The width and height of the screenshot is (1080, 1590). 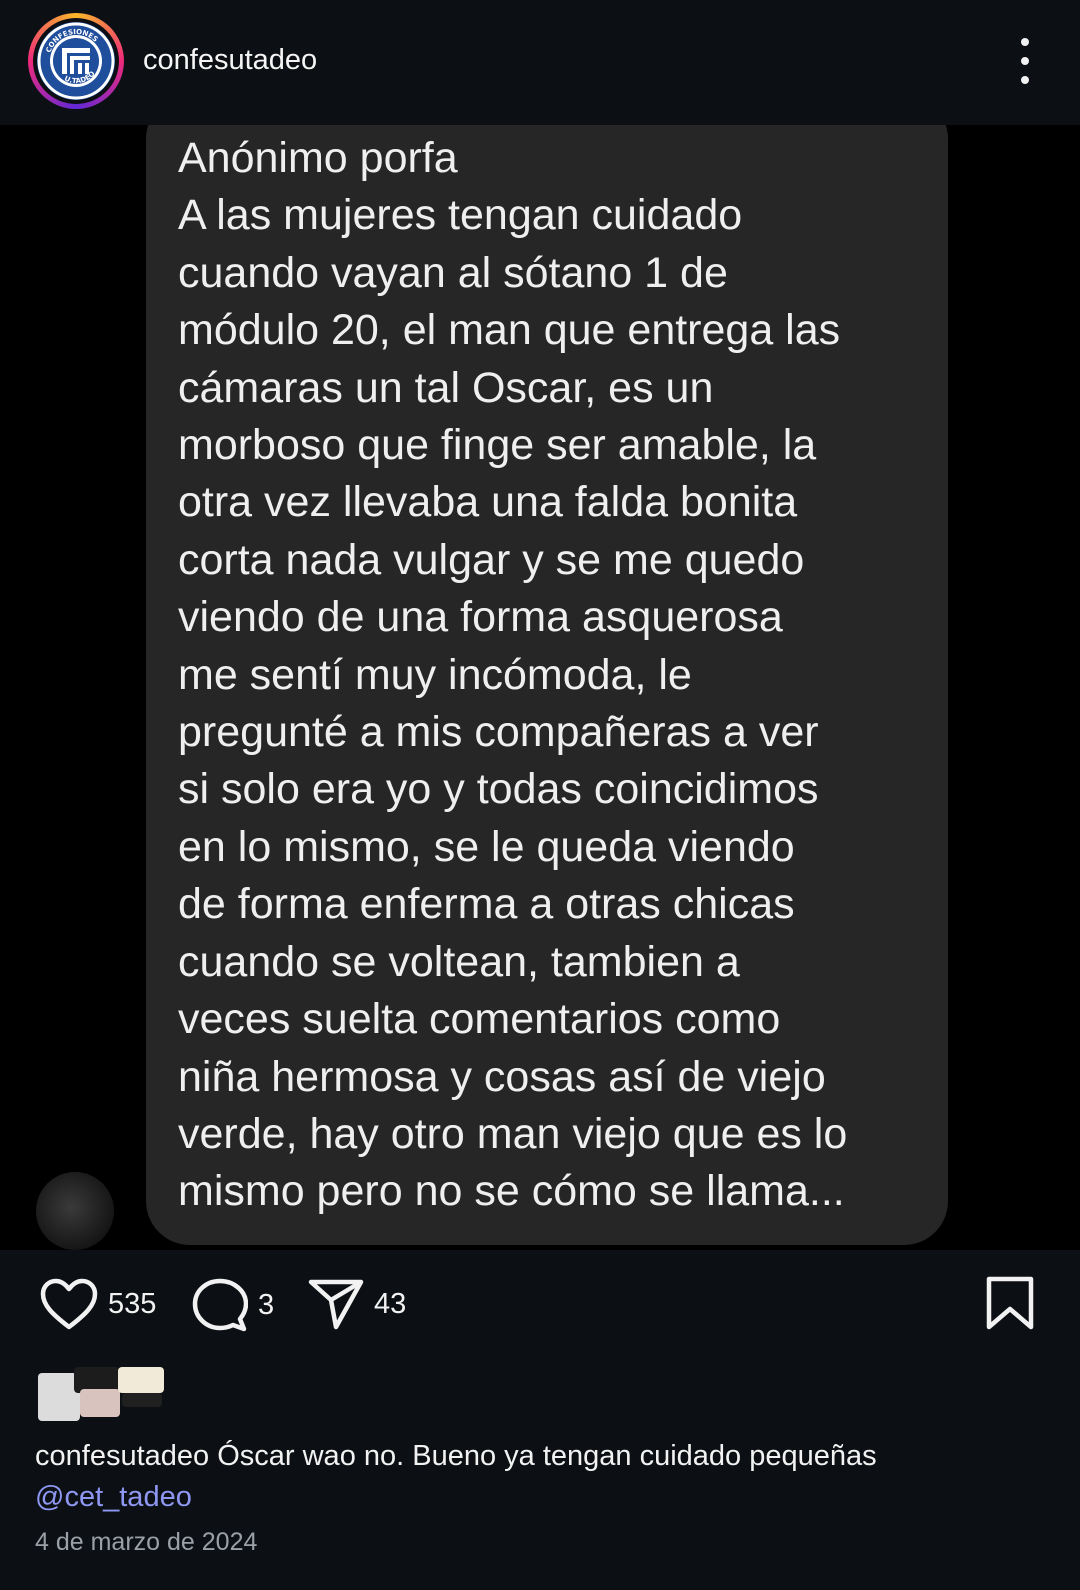 What do you see at coordinates (497, 445) in the screenshot?
I see `message-line: morboso que finge ser amable, la` at bounding box center [497, 445].